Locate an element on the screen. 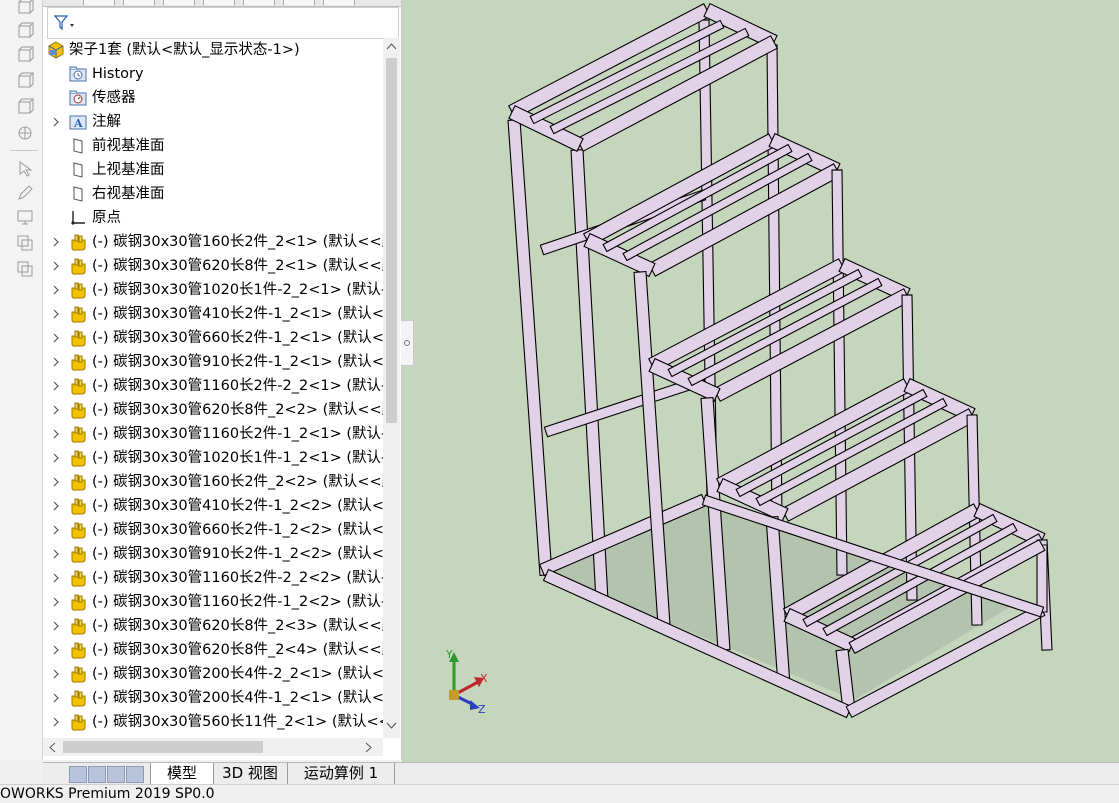 The width and height of the screenshot is (1119, 803). panel-splitter-handle is located at coordinates (407, 343).